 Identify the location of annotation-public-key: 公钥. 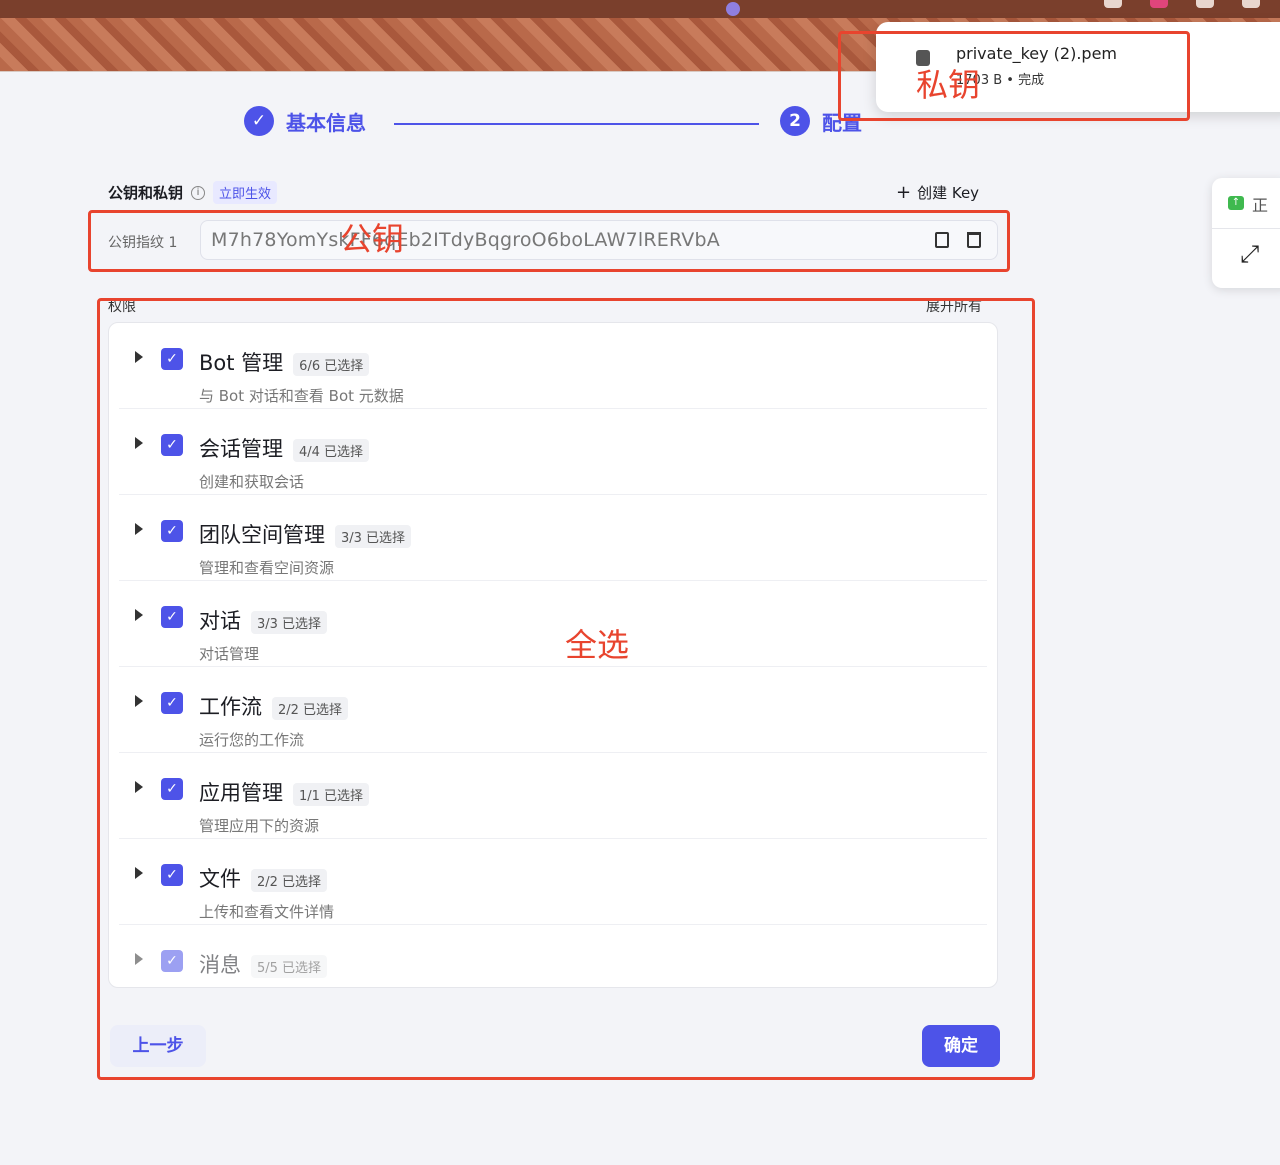
(372, 239).